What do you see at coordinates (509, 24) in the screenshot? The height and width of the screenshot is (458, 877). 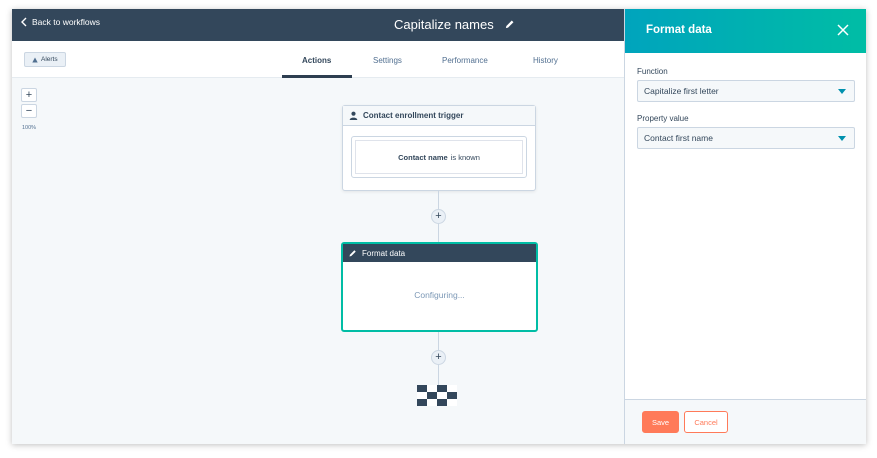 I see `edit-title-pencil-icon` at bounding box center [509, 24].